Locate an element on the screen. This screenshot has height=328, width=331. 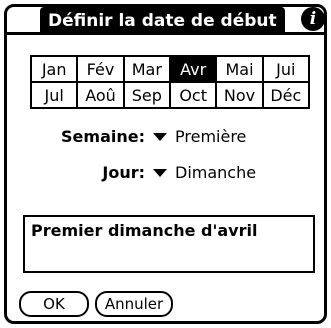
week-row: Semaine: Première is located at coordinates (151, 136).